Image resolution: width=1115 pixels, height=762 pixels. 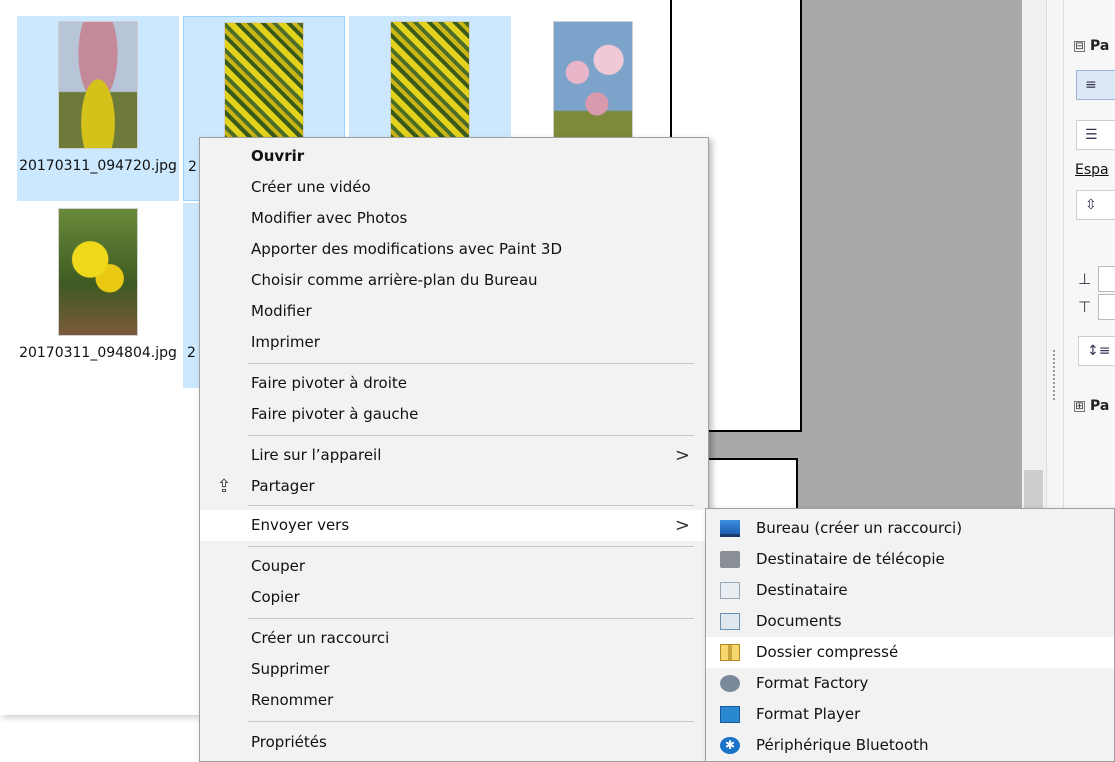 I want to click on spacing-label: Espa, so click(x=1092, y=170).